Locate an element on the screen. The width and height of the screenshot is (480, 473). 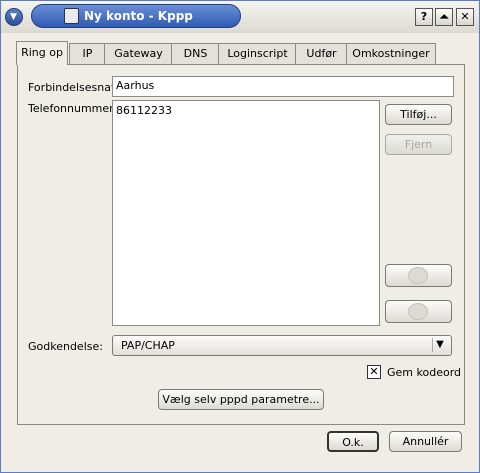
tab-omkostninger: Omkostninger is located at coordinates (391, 53).